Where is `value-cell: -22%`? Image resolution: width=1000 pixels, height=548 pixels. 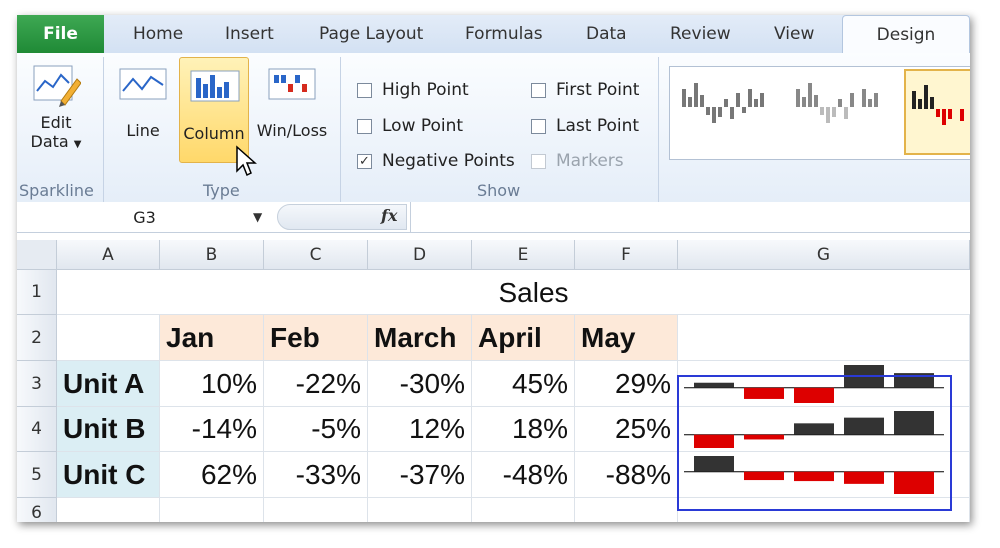
value-cell: -22% is located at coordinates (316, 384).